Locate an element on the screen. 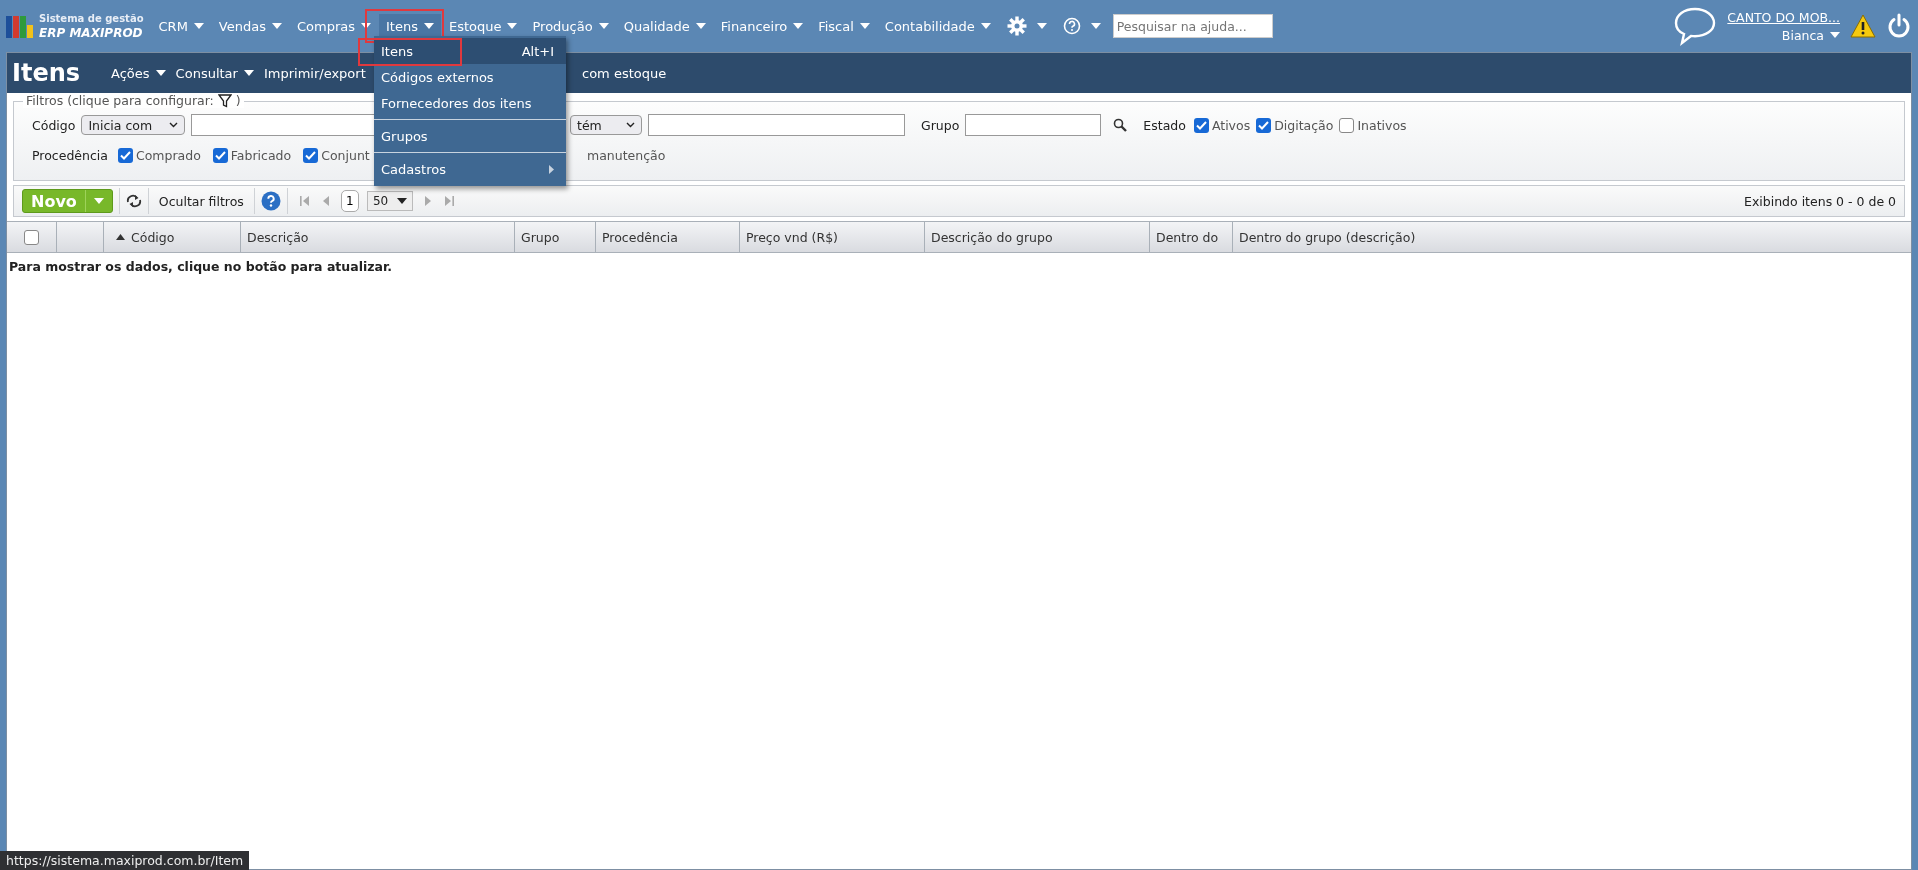 This screenshot has height=870, width=1918. logo-subtitle: Sistema de gestão is located at coordinates (91, 19).